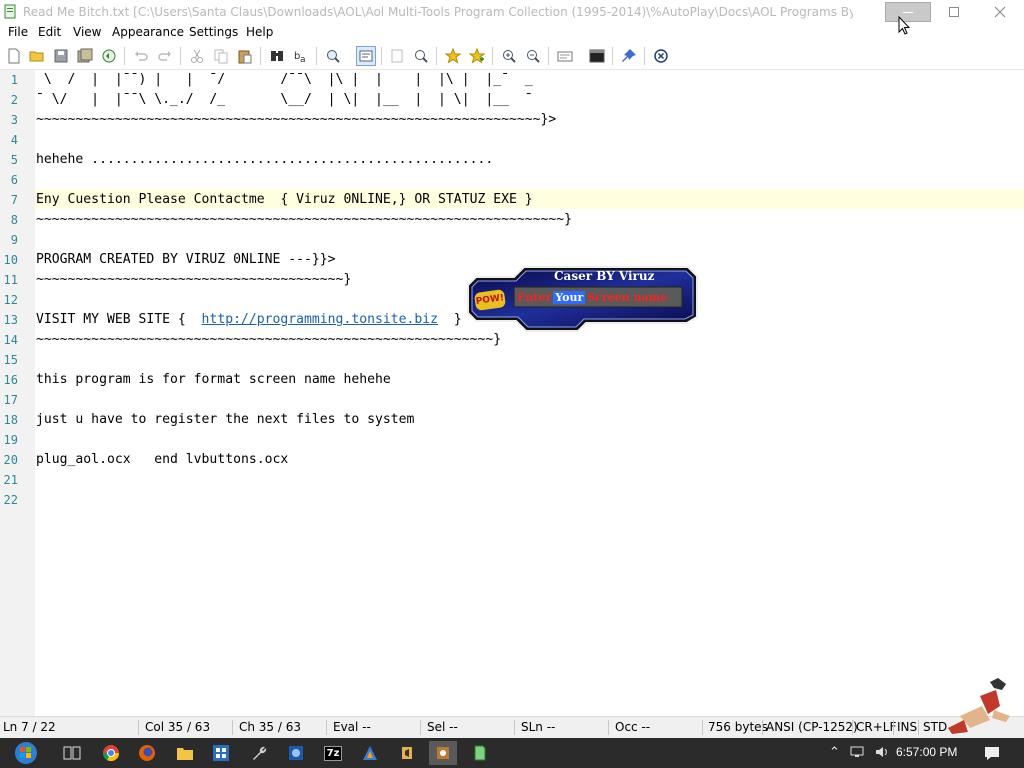  I want to click on zoom-in-button, so click(509, 56).